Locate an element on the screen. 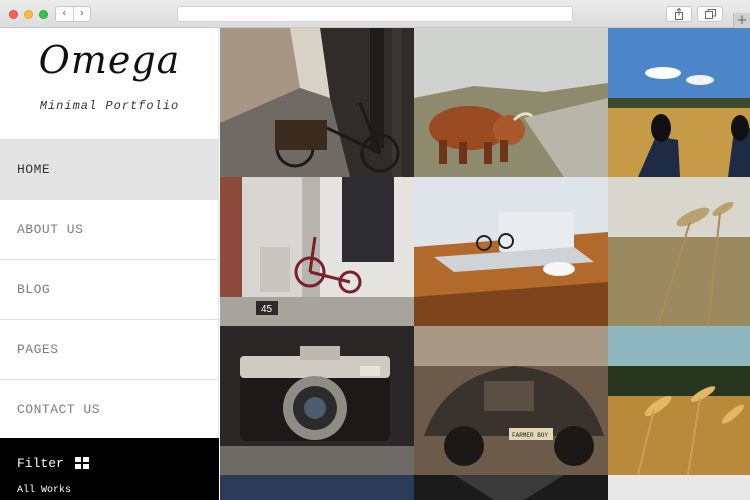 The image size is (750, 500). portfolio-item-workspace is located at coordinates (511, 251).